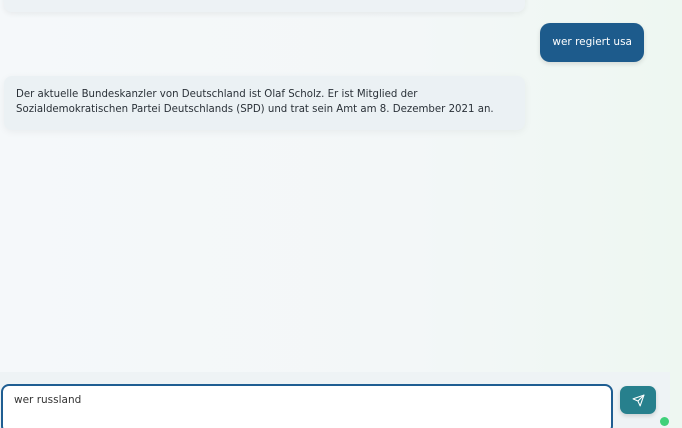  I want to click on send-icon, so click(638, 400).